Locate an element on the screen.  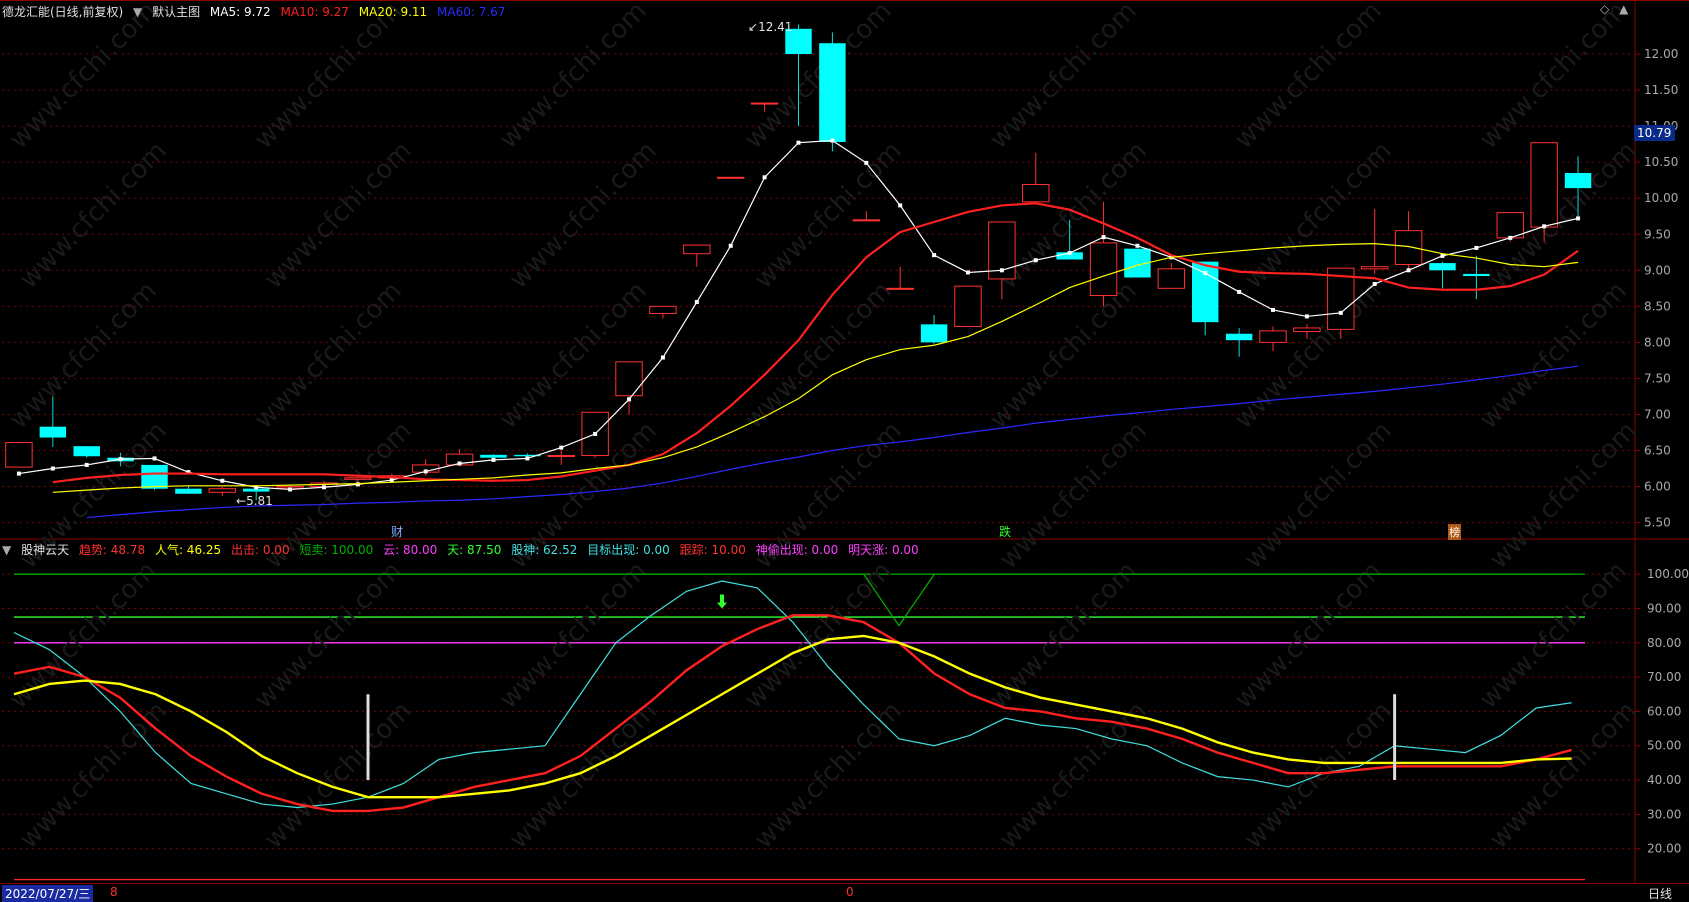
event-marker-cai: 财 is located at coordinates (397, 531).